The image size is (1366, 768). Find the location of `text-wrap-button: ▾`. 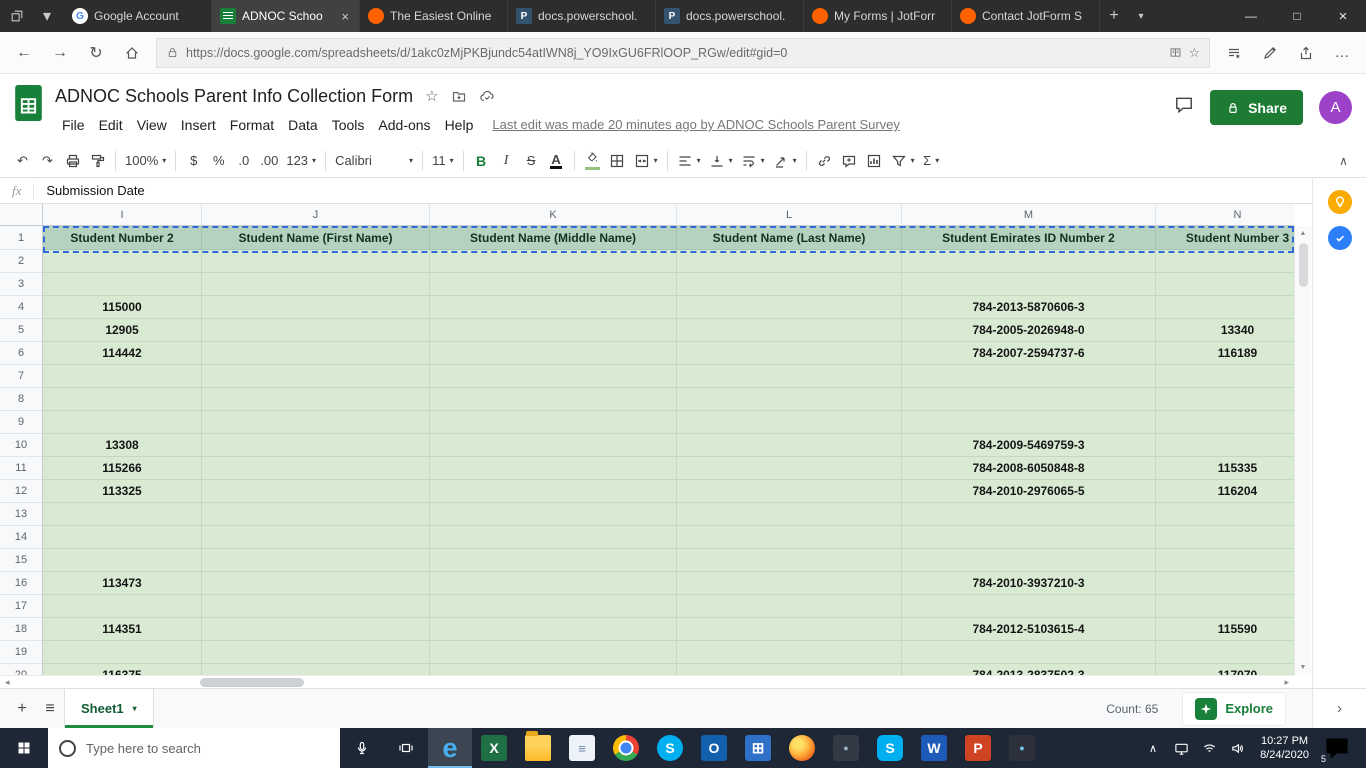

text-wrap-button: ▾ is located at coordinates (753, 161).